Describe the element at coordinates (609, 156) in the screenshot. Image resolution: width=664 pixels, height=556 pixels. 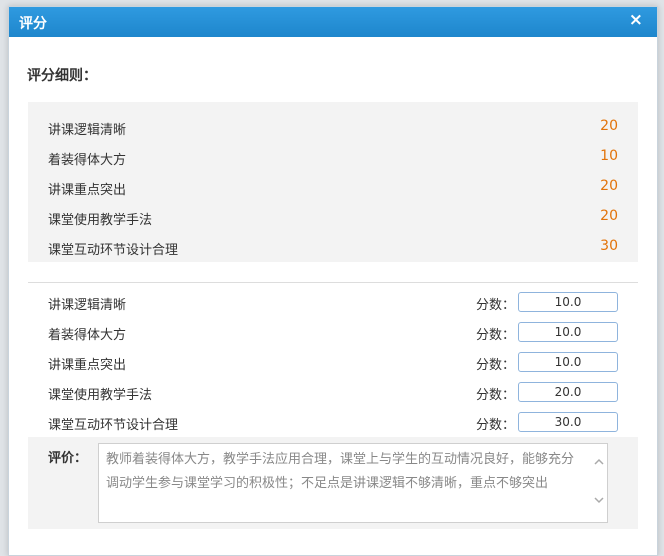
I see `rule-points: 10` at that location.